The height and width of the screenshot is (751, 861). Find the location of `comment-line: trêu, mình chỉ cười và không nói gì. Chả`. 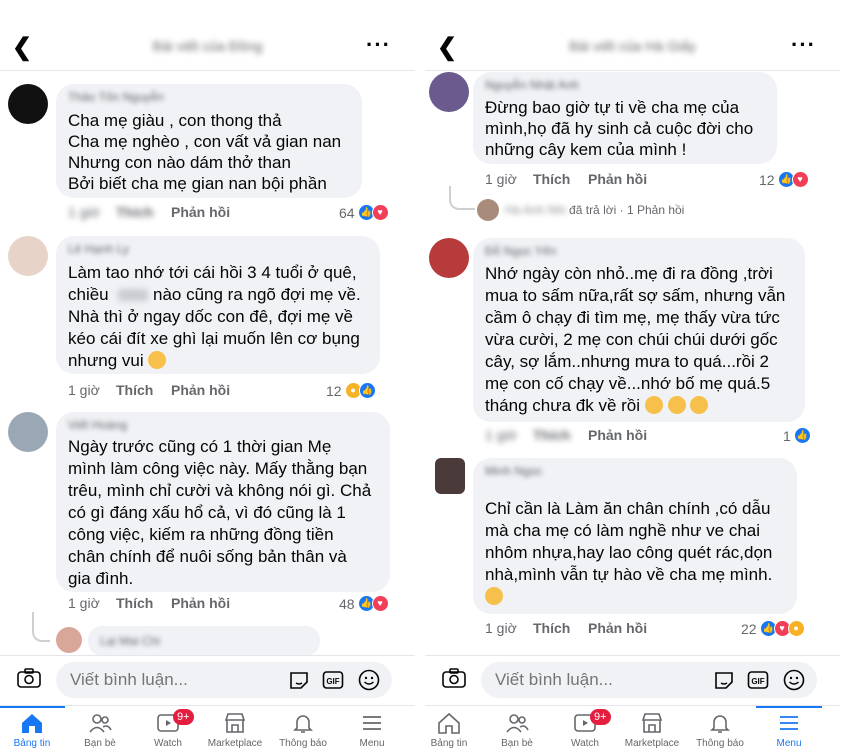

comment-line: trêu, mình chỉ cười và không nói gì. Chả is located at coordinates (220, 490).